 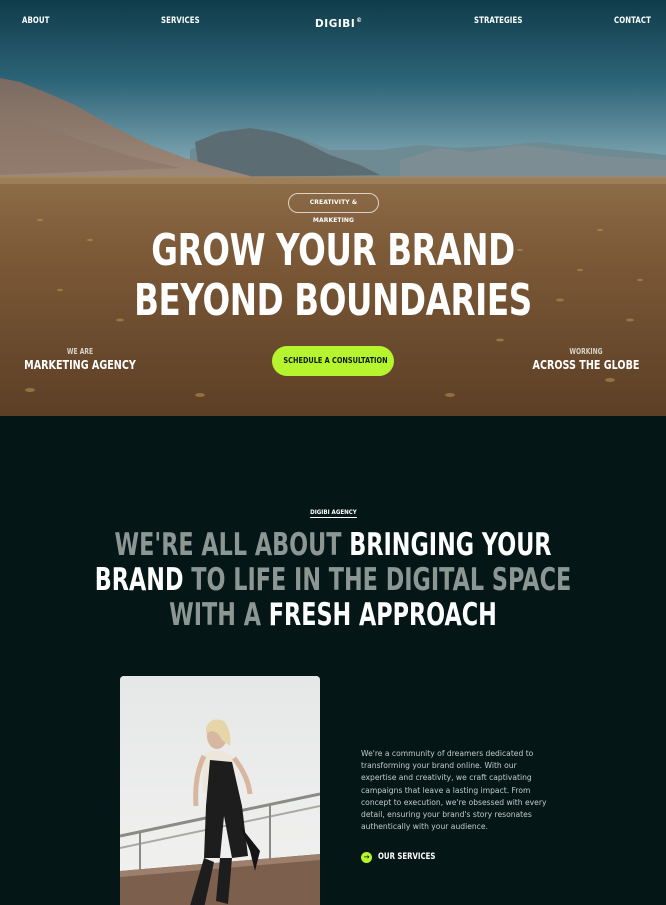 What do you see at coordinates (80, 351) in the screenshot?
I see `left-caption-small: WE ARE` at bounding box center [80, 351].